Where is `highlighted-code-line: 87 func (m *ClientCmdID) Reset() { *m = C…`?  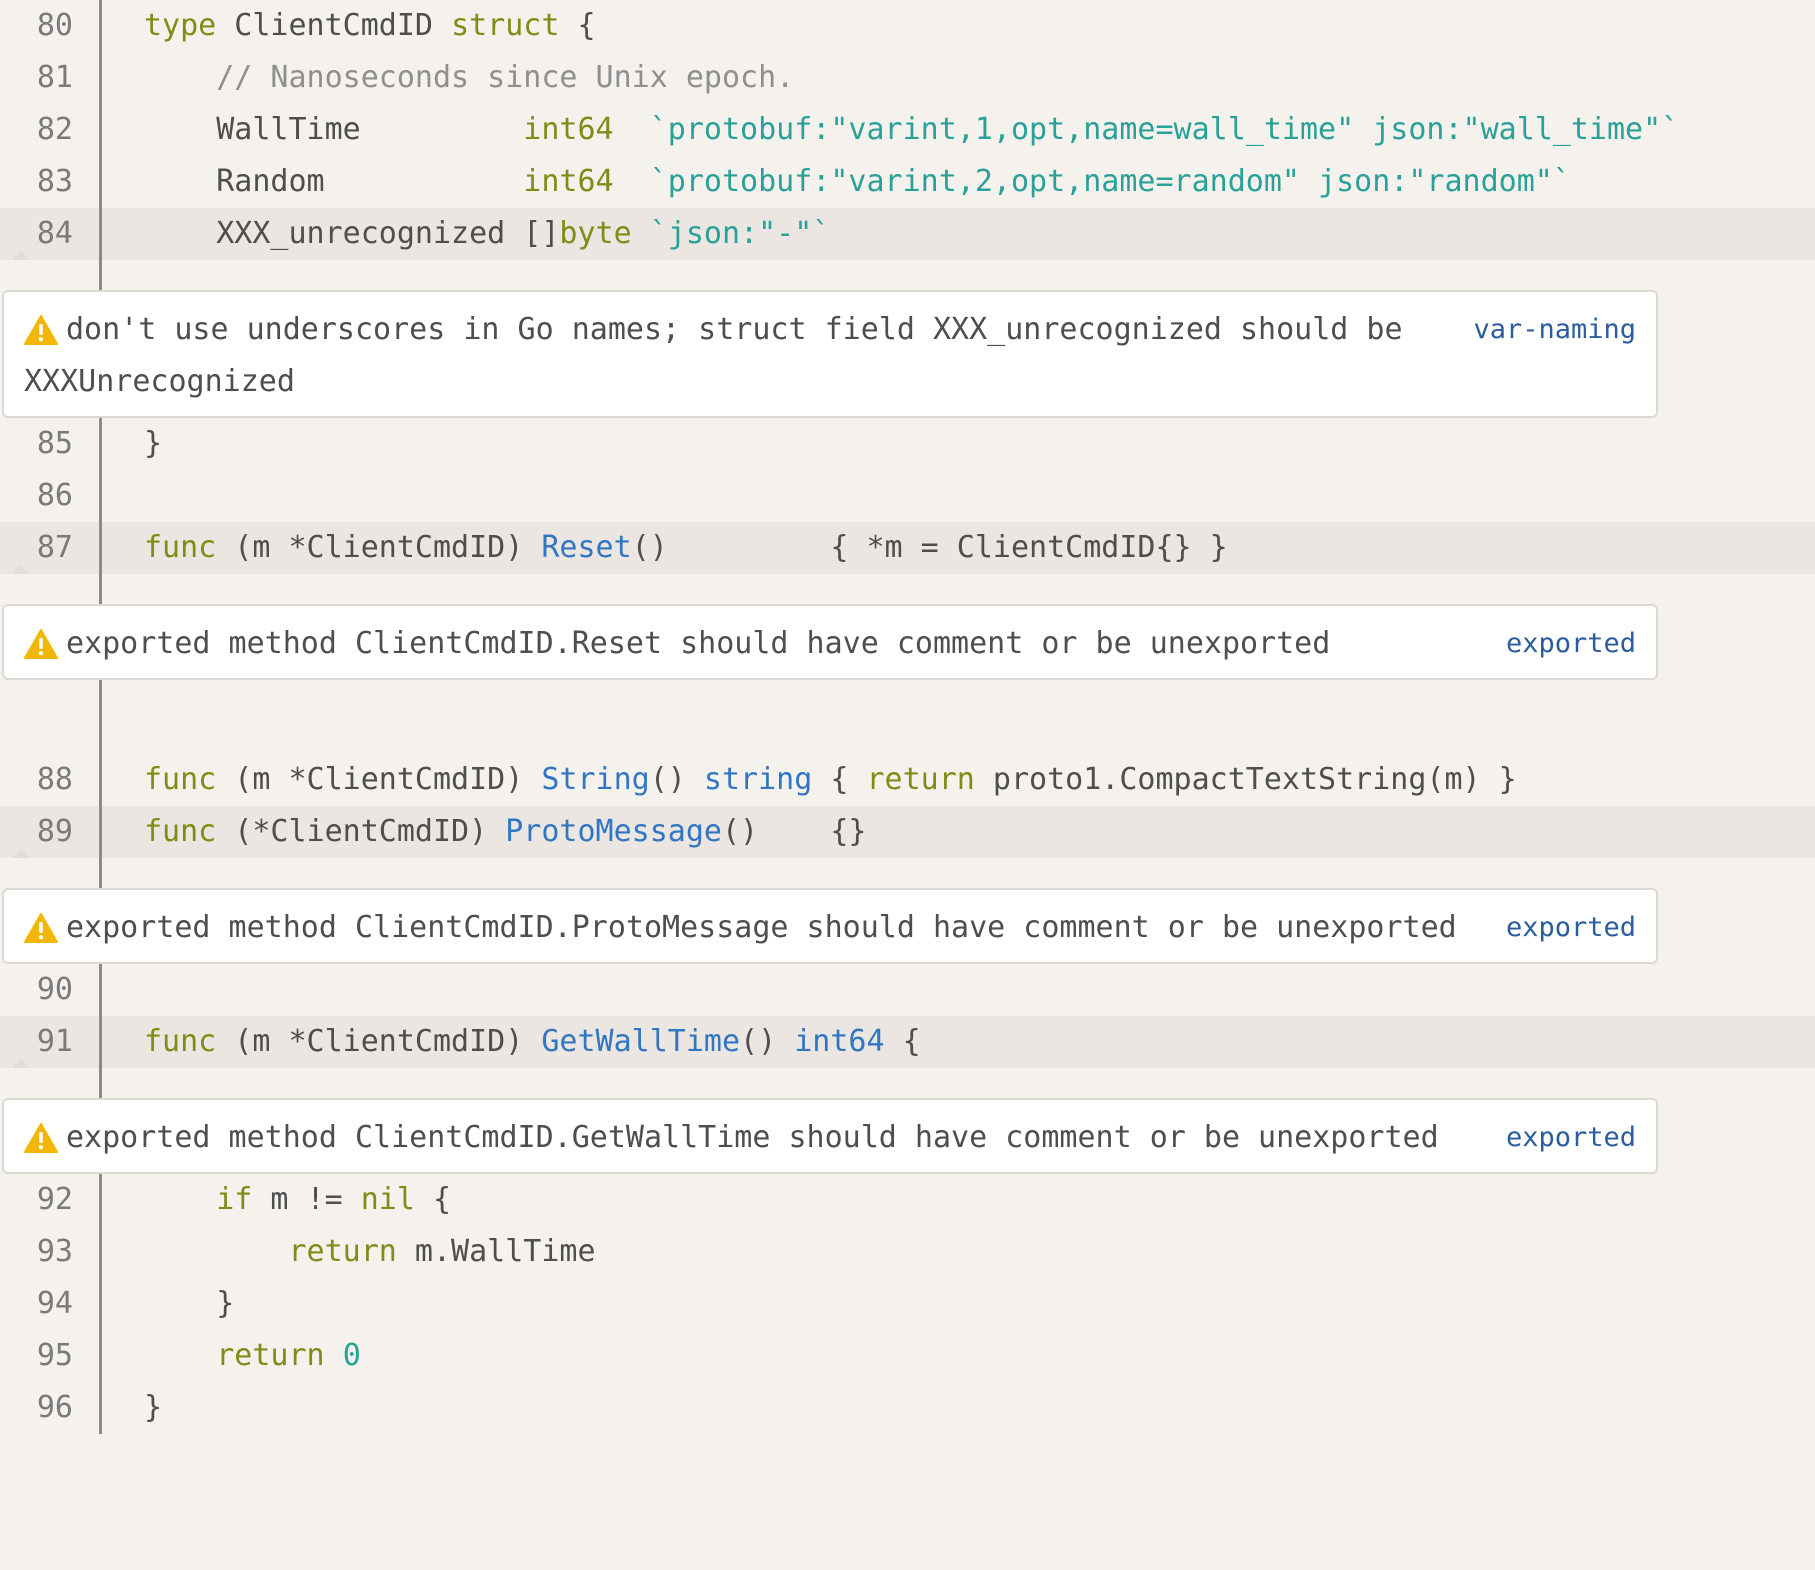
highlighted-code-line: 87 func (m *ClientCmdID) Reset() { *m = C… is located at coordinates (907, 548).